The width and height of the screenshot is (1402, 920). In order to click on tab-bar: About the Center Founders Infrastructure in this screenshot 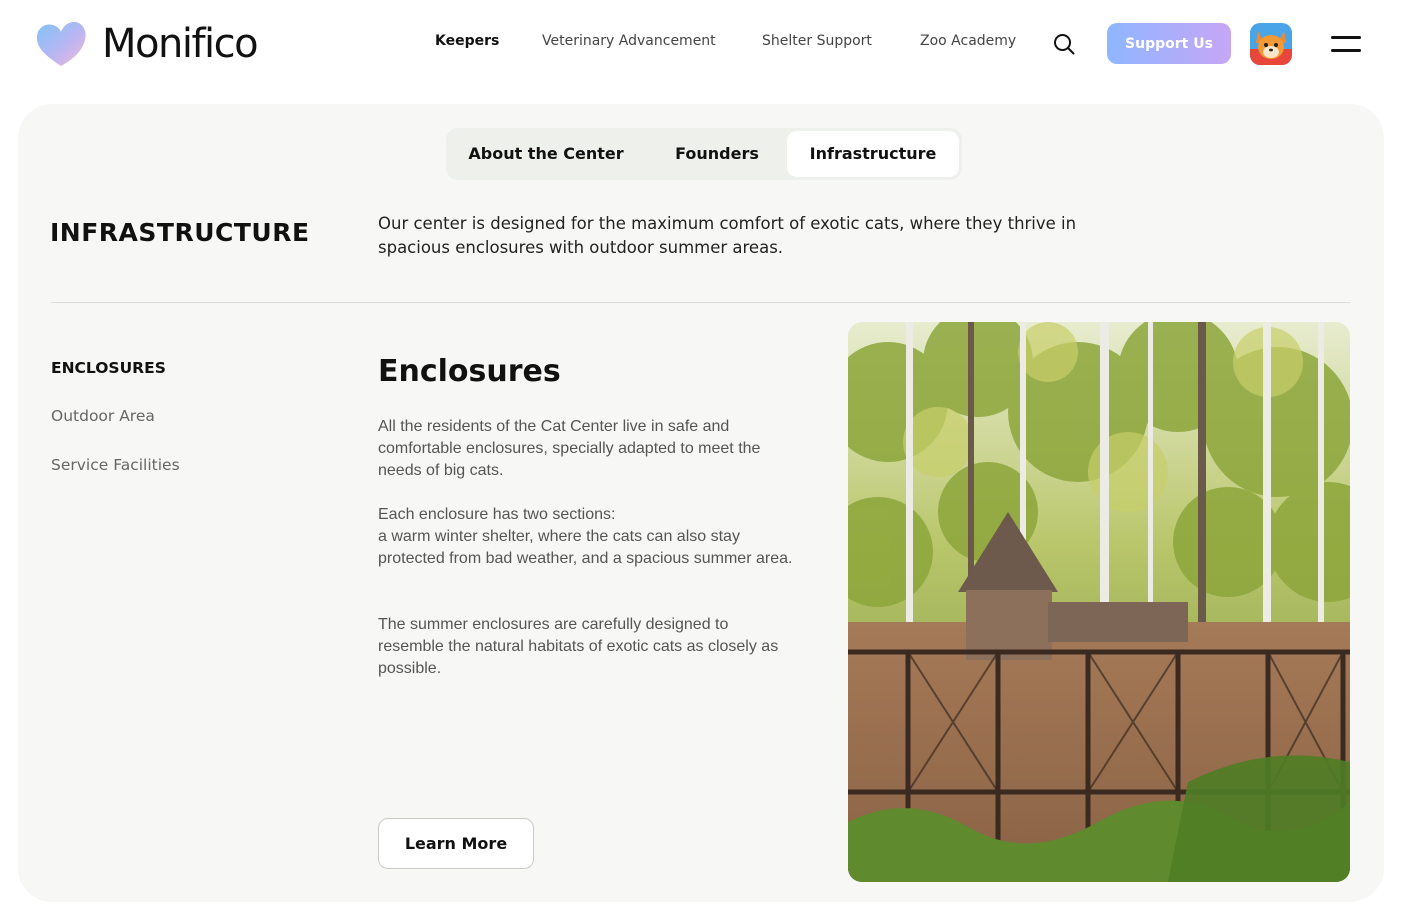, I will do `click(704, 154)`.